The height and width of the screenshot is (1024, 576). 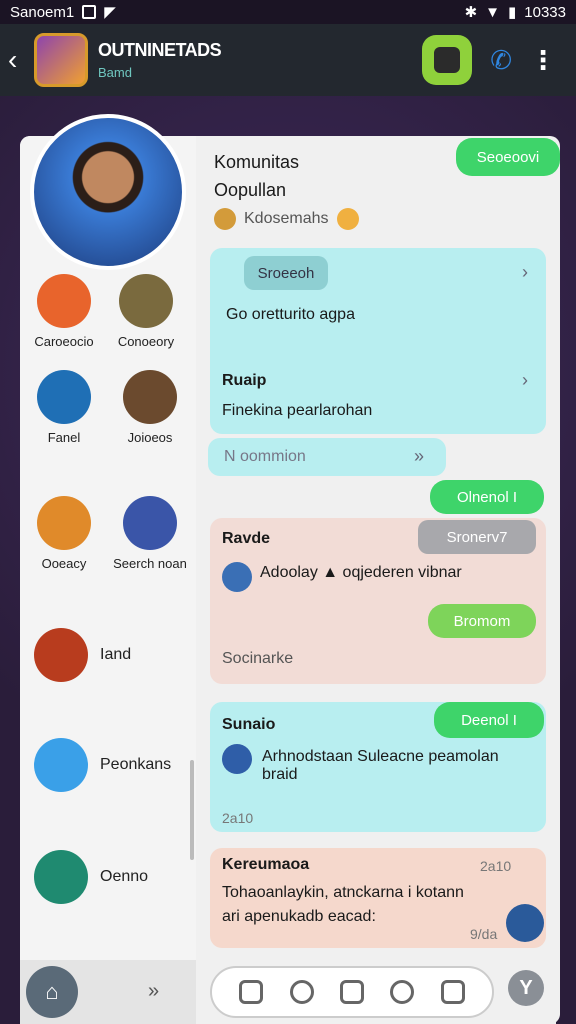 I want to click on chat-title-line1: Komunitas, so click(x=257, y=162).